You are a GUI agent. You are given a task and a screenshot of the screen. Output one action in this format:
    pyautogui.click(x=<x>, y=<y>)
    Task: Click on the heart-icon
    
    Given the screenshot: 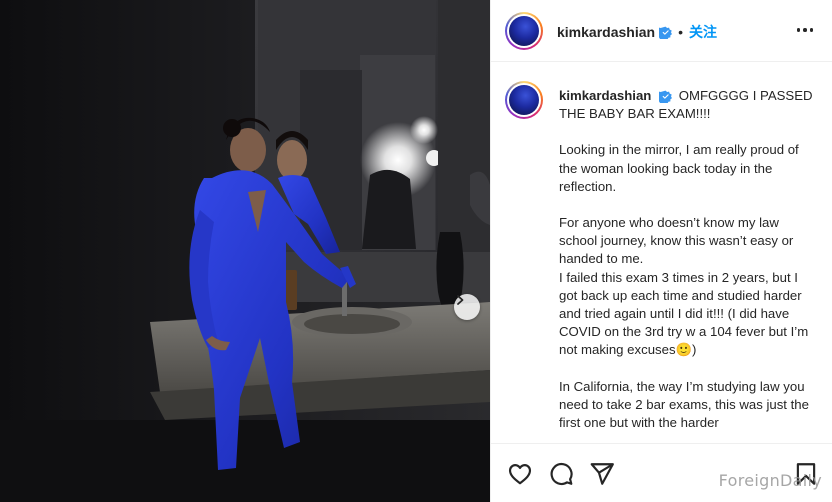 What is the action you would take?
    pyautogui.click(x=520, y=474)
    